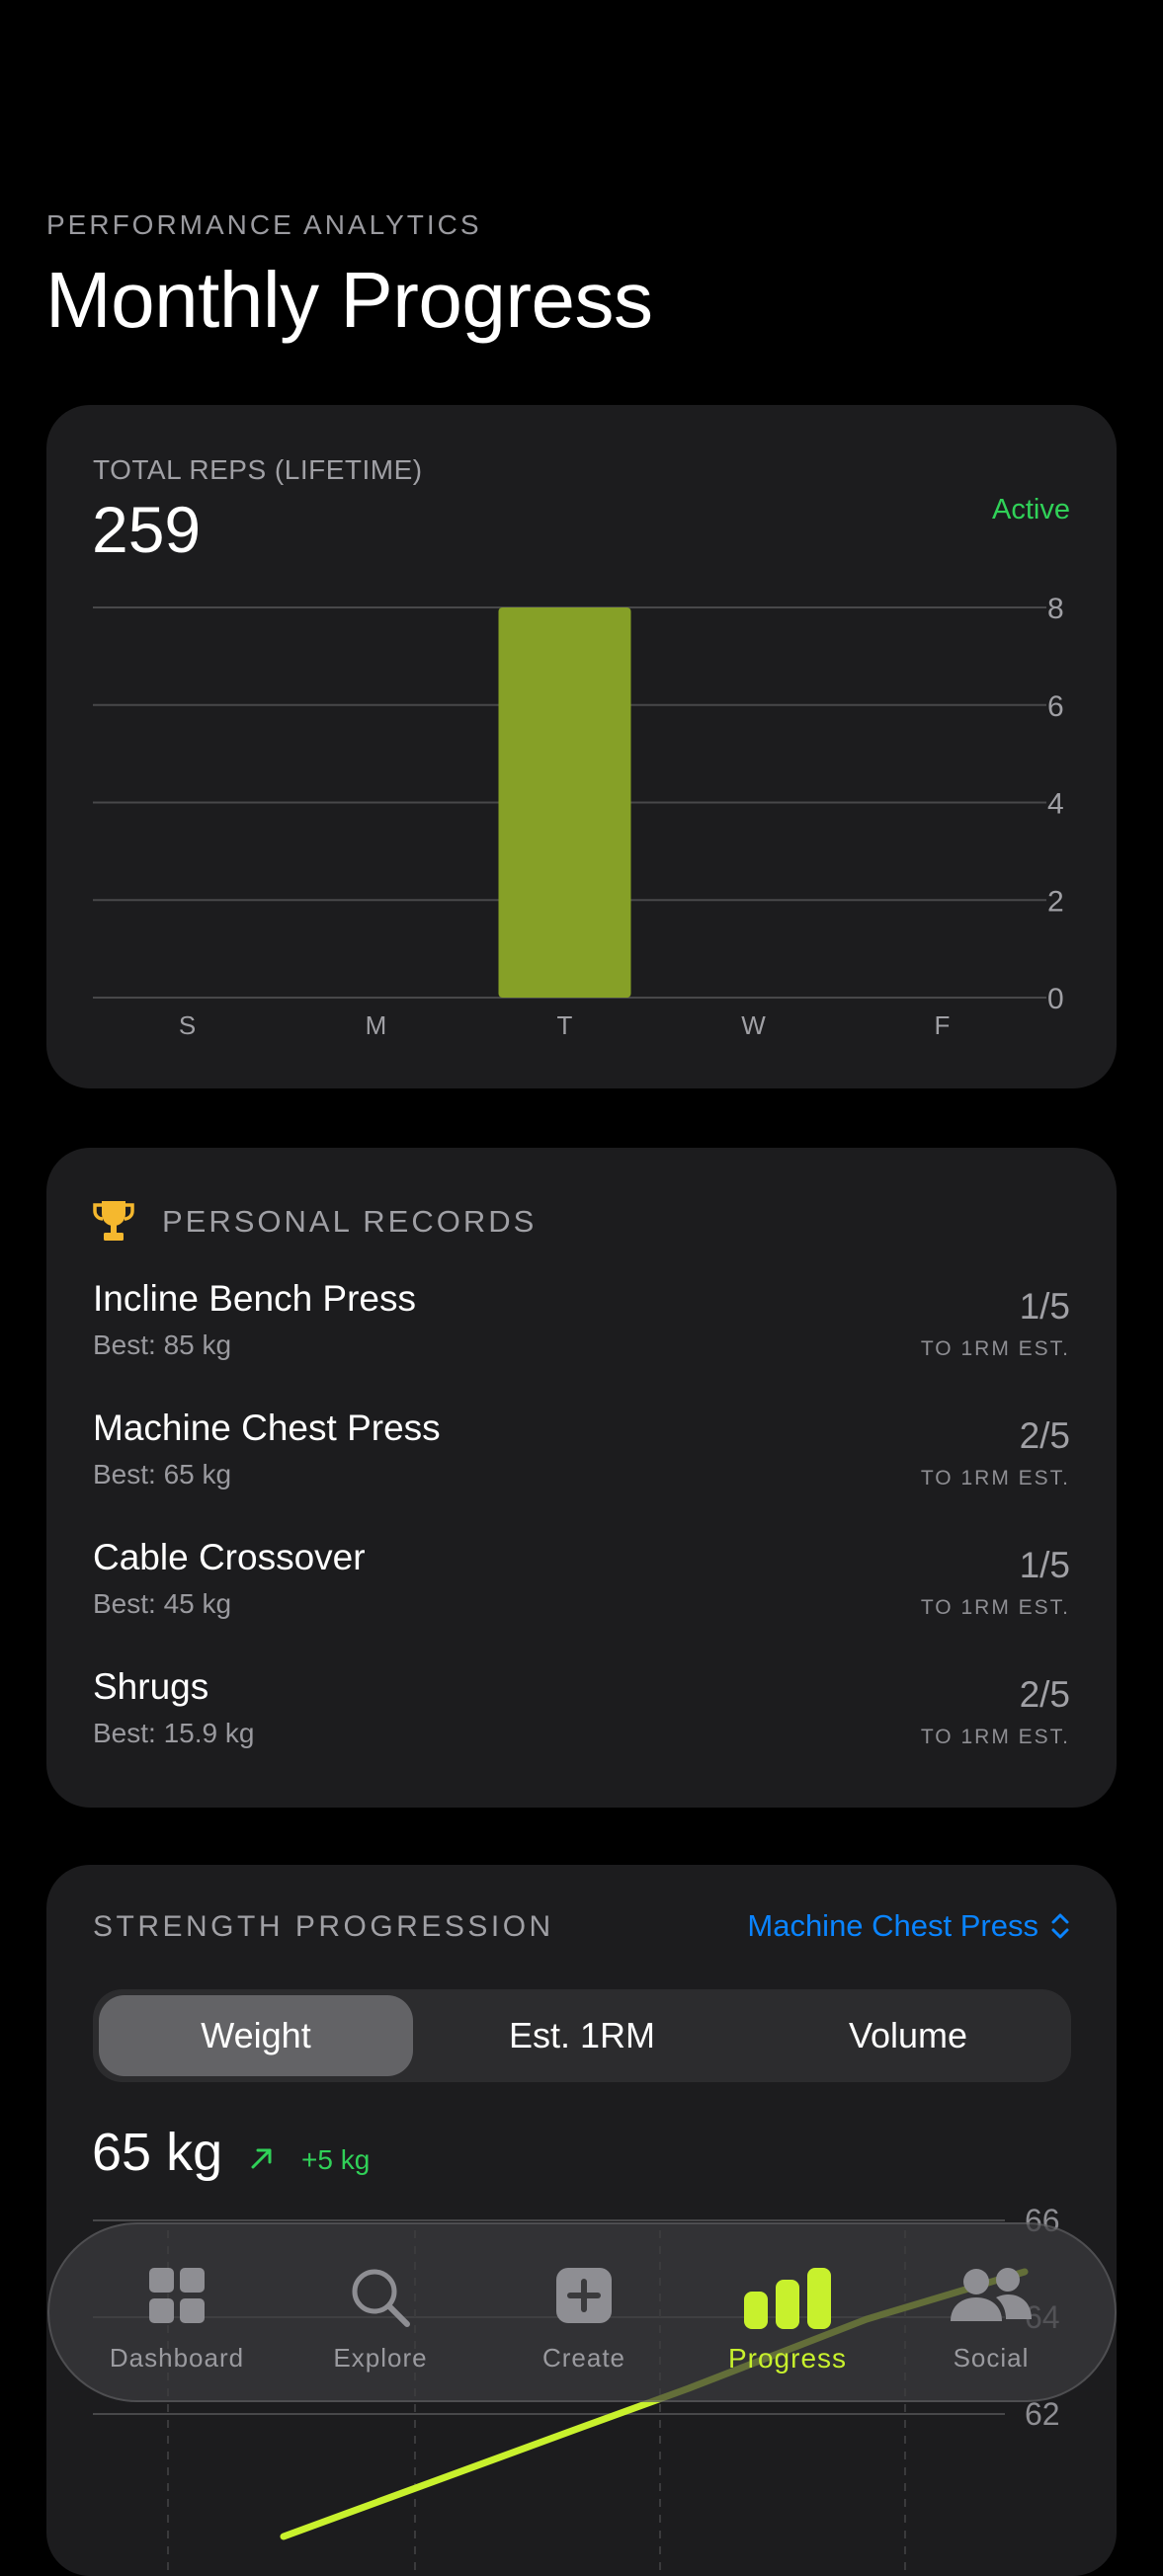 This screenshot has height=2576, width=1163. I want to click on page-title: Monthly Progress, so click(349, 300).